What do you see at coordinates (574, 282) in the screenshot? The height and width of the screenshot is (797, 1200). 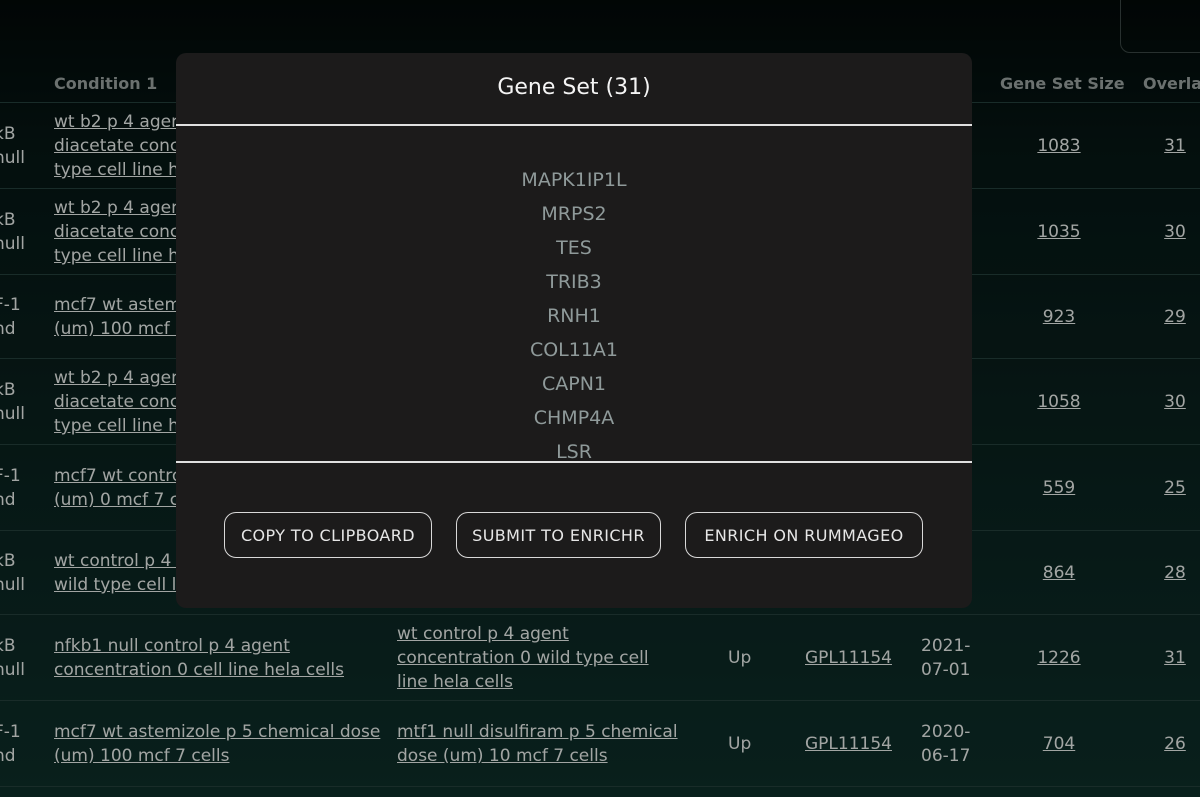 I see `gene-item: TRIB3` at bounding box center [574, 282].